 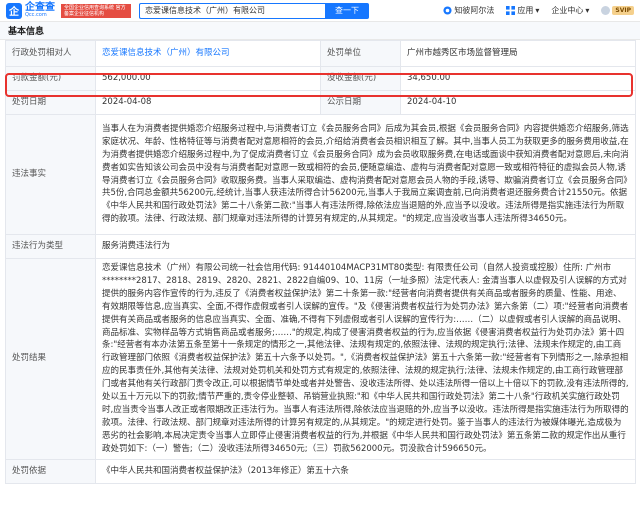 What do you see at coordinates (36, 15) in the screenshot?
I see `logo-domain: Qcc.com` at bounding box center [36, 15].